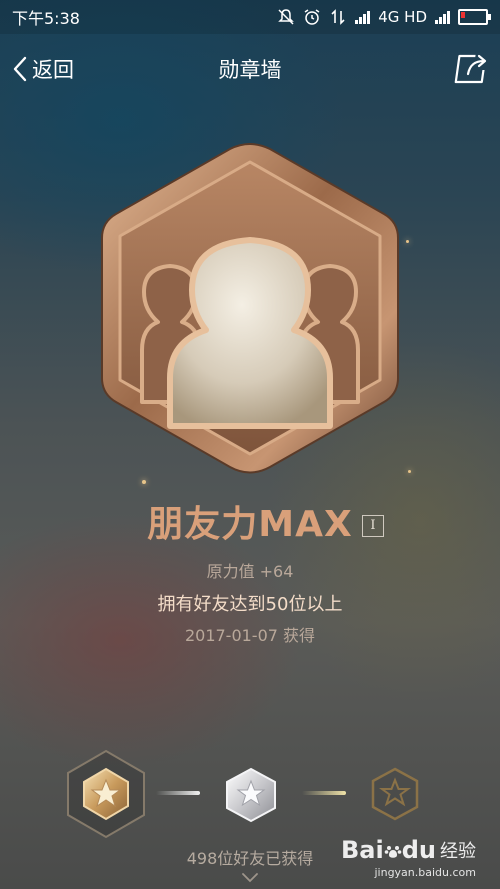 Image resolution: width=500 pixels, height=889 pixels. What do you see at coordinates (338, 17) in the screenshot?
I see `data-transfer-icon` at bounding box center [338, 17].